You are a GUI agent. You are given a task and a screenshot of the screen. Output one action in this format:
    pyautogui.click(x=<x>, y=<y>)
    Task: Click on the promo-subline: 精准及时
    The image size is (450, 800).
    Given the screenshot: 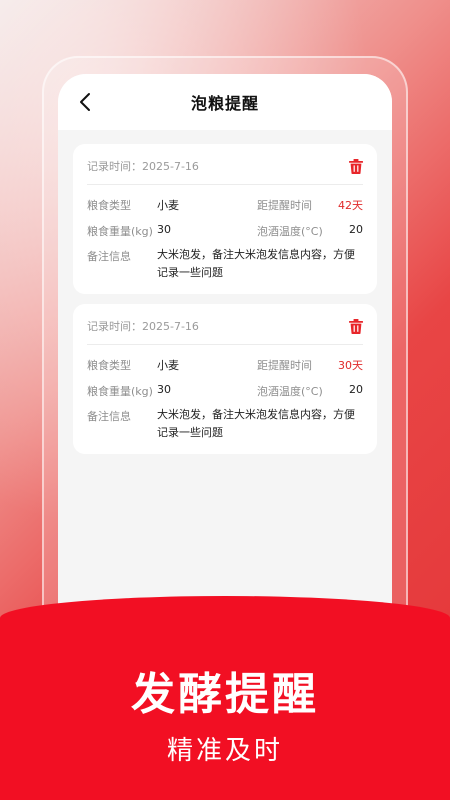 What is the action you would take?
    pyautogui.click(x=224, y=751)
    